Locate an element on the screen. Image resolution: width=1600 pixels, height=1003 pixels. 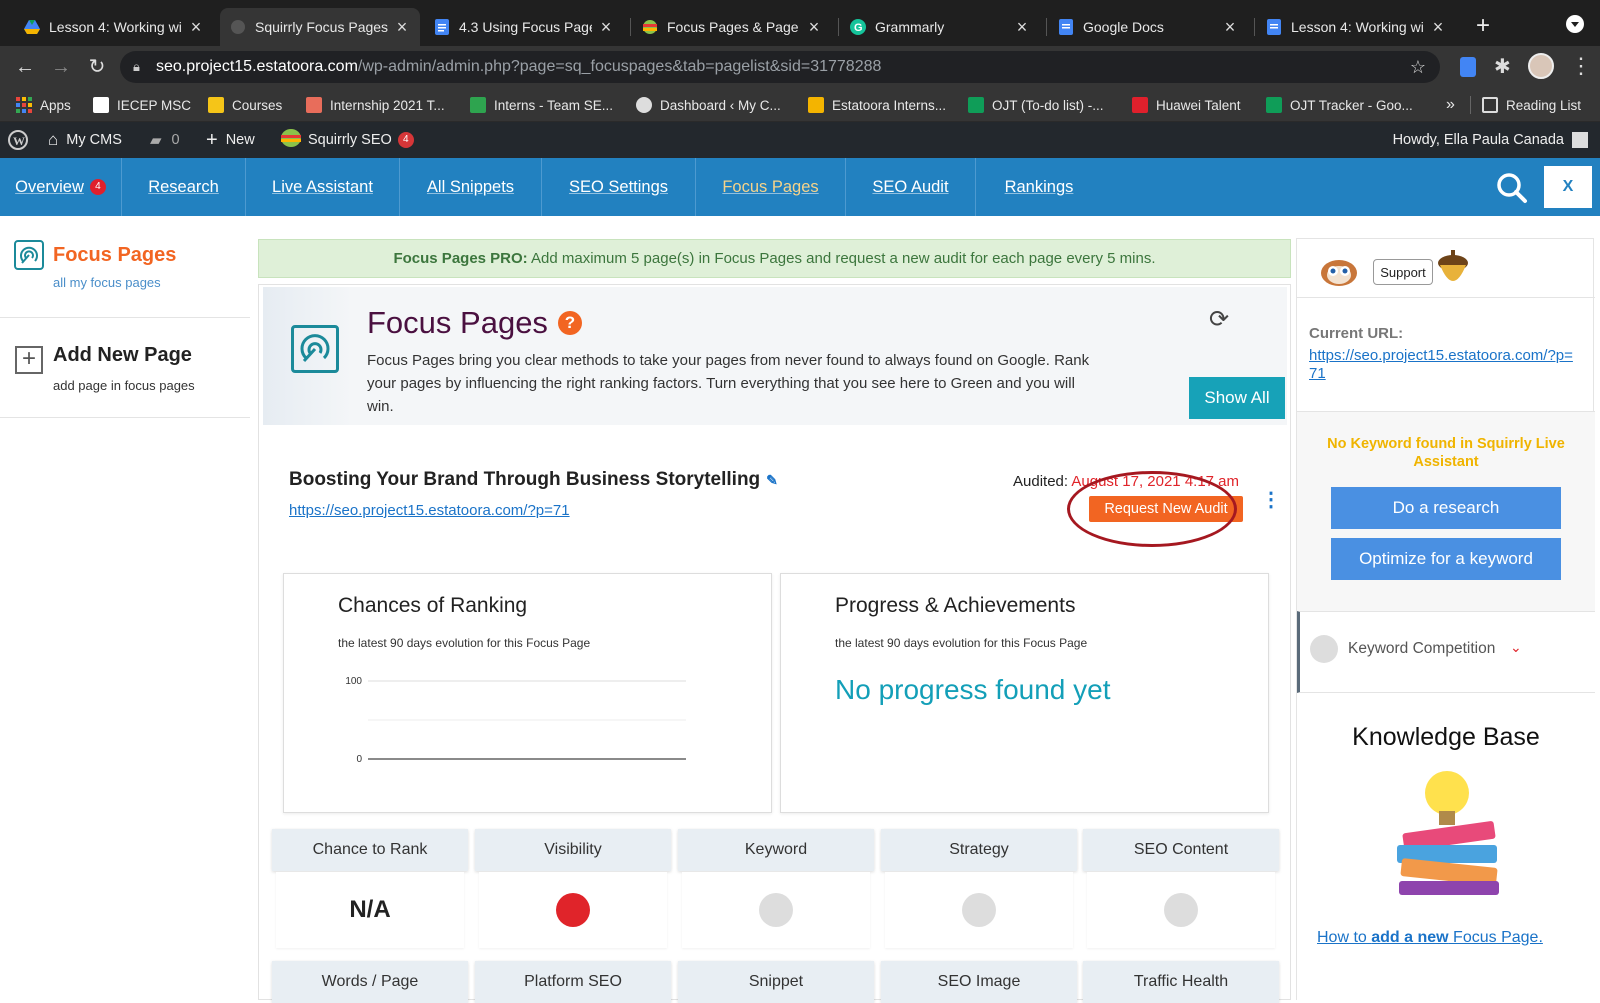
bookmark-apps: Apps is located at coordinates (43, 105).